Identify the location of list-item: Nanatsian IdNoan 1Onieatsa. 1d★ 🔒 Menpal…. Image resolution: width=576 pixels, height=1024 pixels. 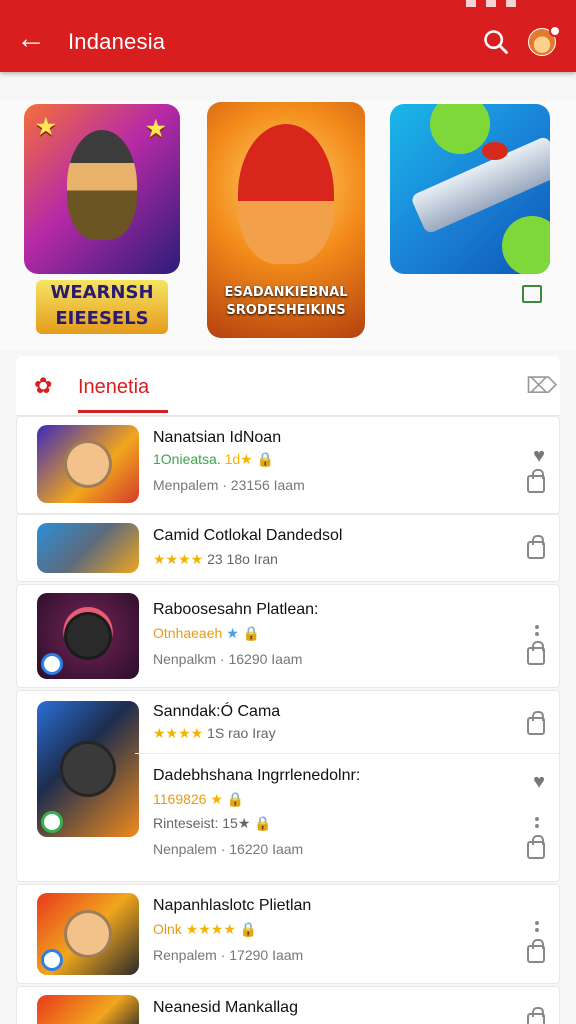
(288, 465).